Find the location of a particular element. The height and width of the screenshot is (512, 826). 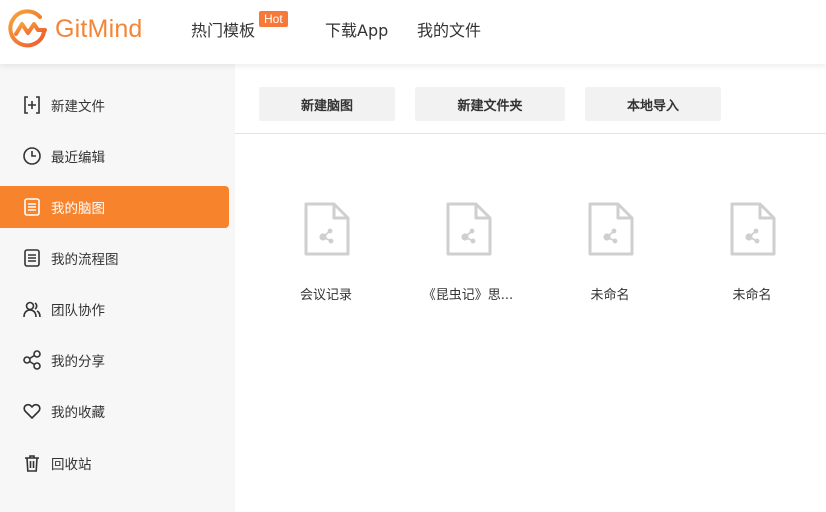

sidebar-item-label: 我的脑图 is located at coordinates (78, 209).